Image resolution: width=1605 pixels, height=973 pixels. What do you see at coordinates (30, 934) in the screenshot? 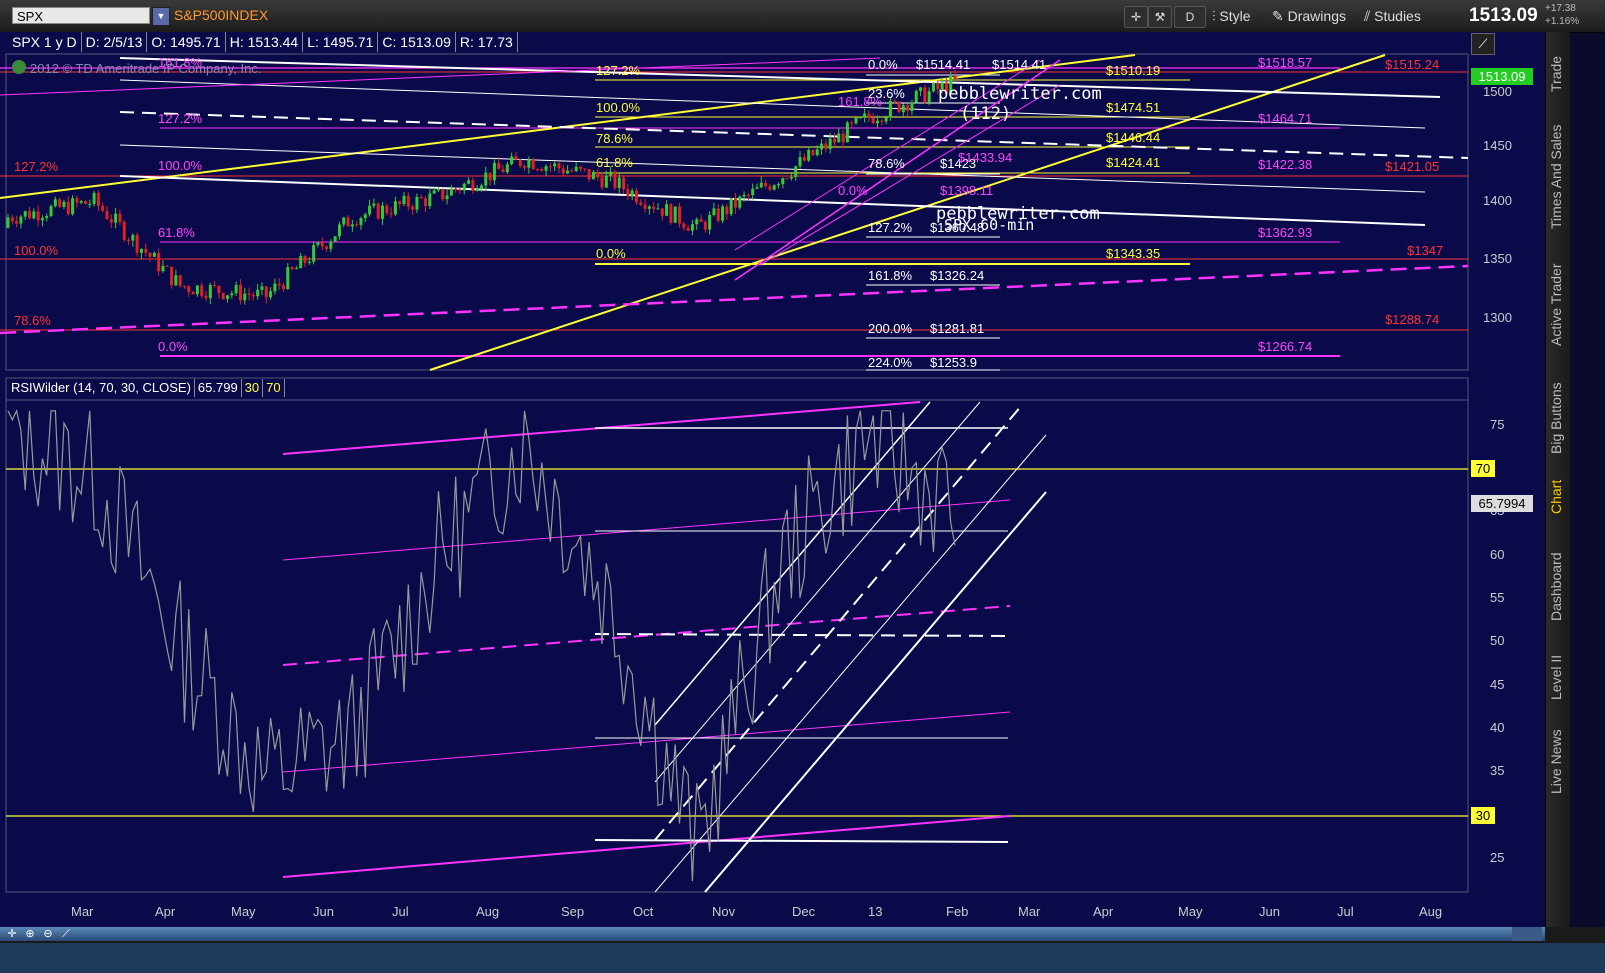
I see `zoom-in-icon: ⊕` at bounding box center [30, 934].